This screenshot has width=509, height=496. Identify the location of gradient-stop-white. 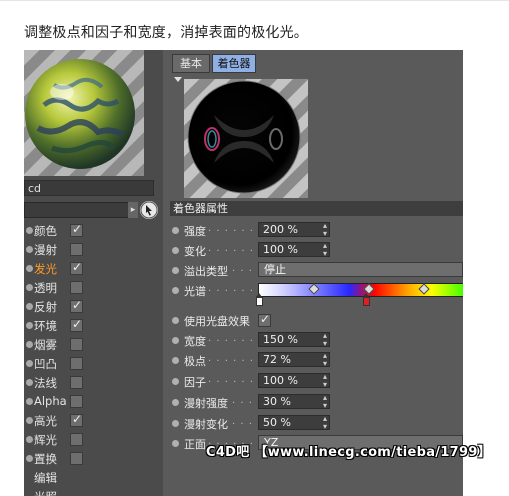
(259, 299).